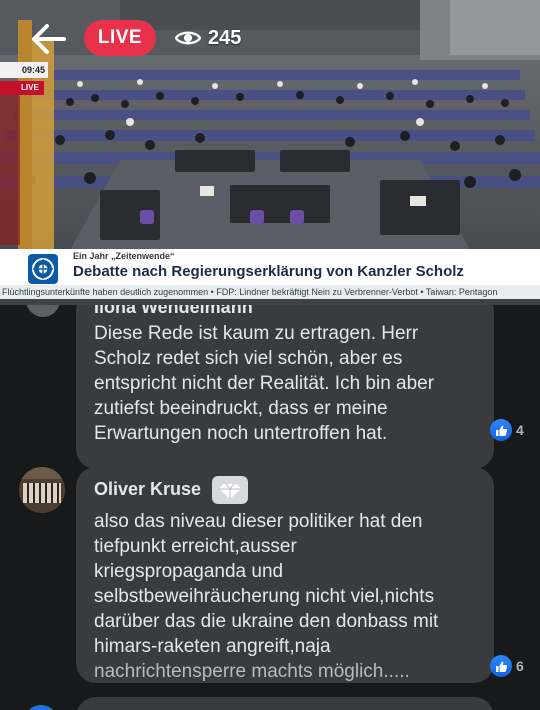 This screenshot has width=540, height=710. I want to click on back-button, so click(48, 39).